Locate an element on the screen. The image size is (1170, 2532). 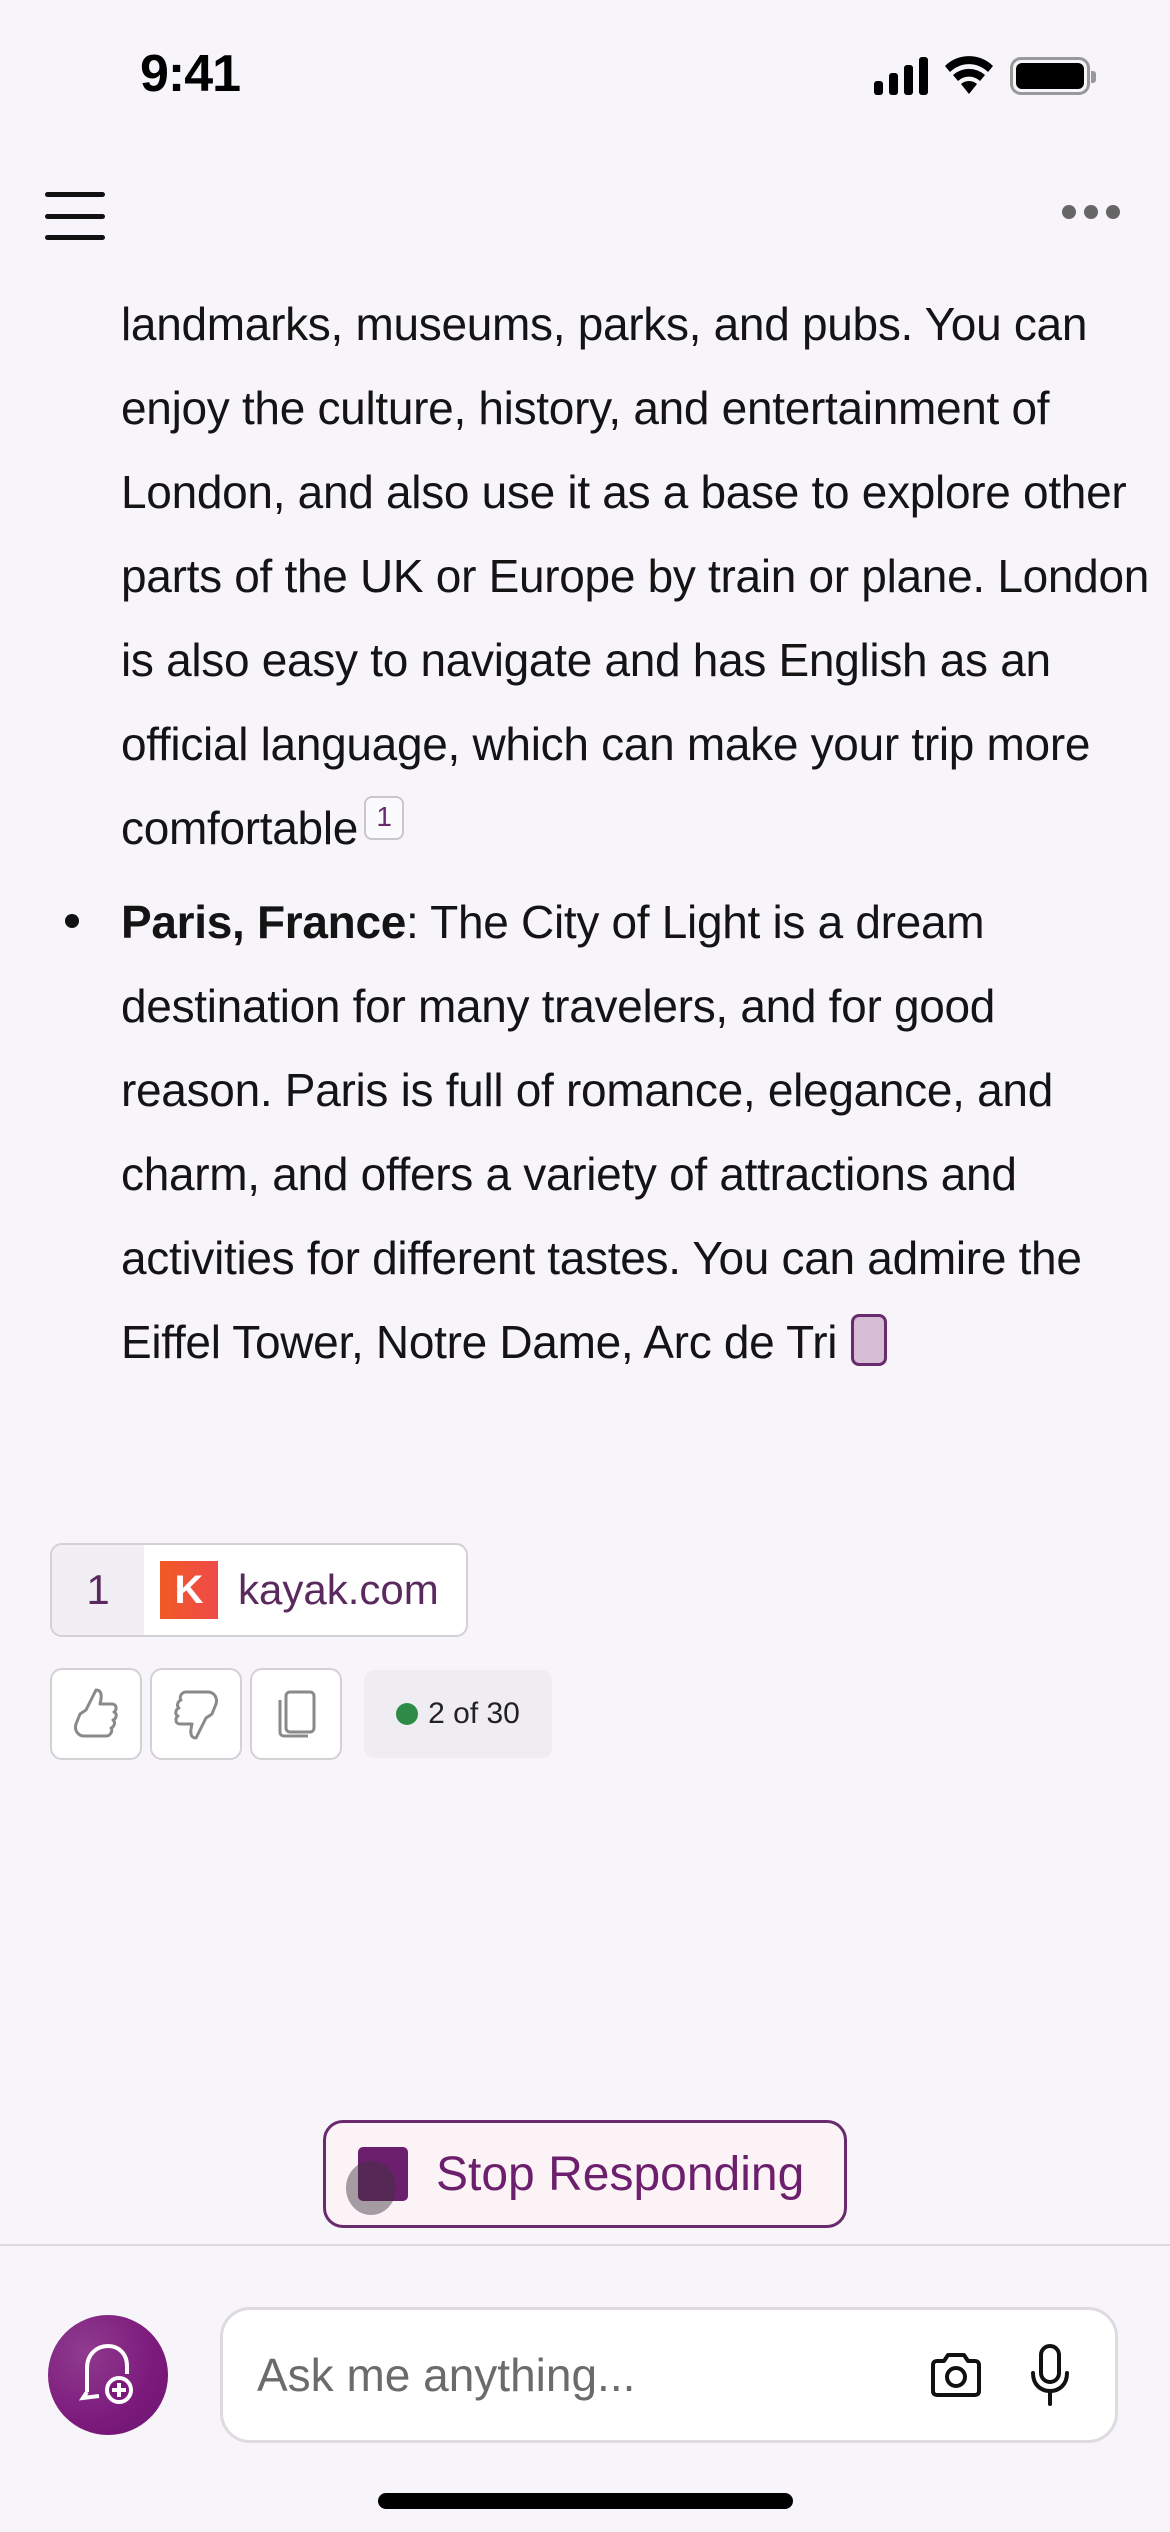
citation-number: 1 is located at coordinates (98, 1590).